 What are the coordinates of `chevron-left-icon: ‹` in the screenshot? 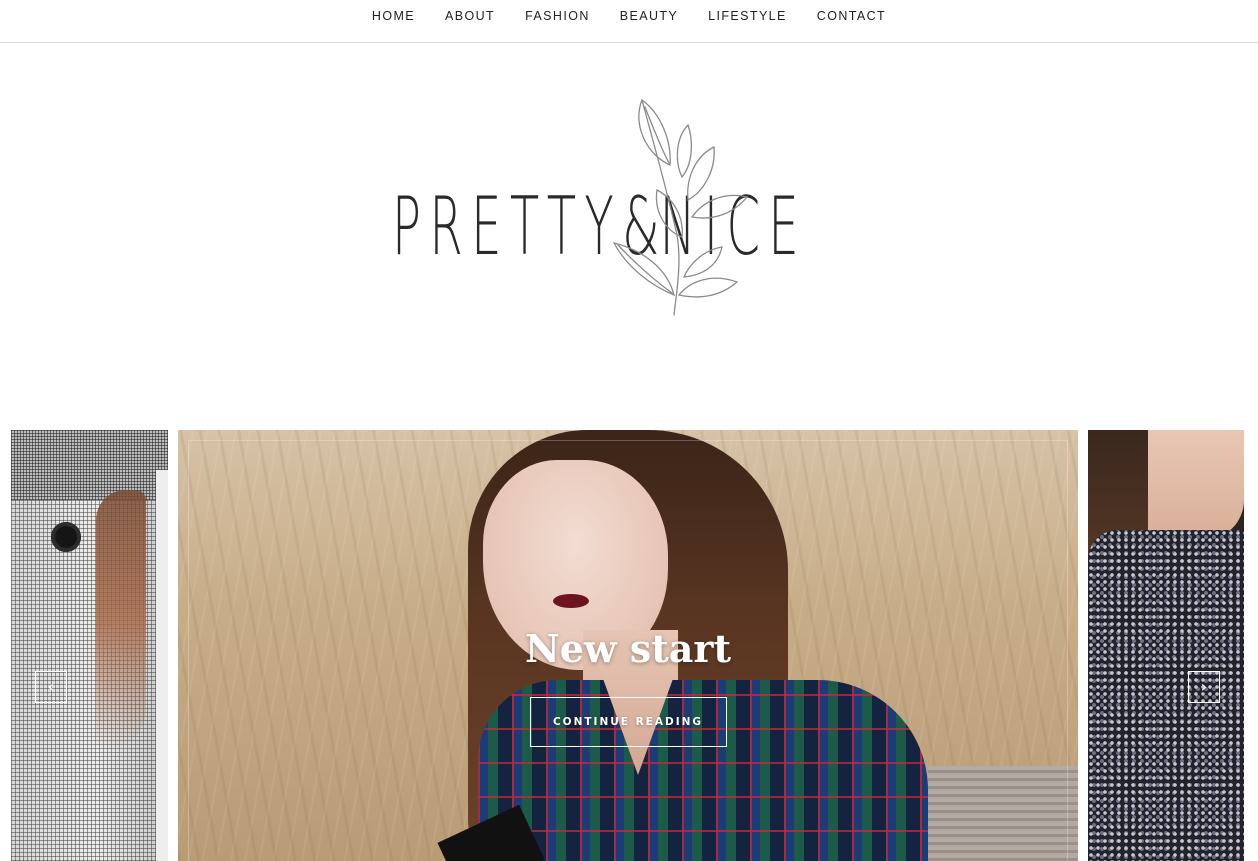 It's located at (51, 686).